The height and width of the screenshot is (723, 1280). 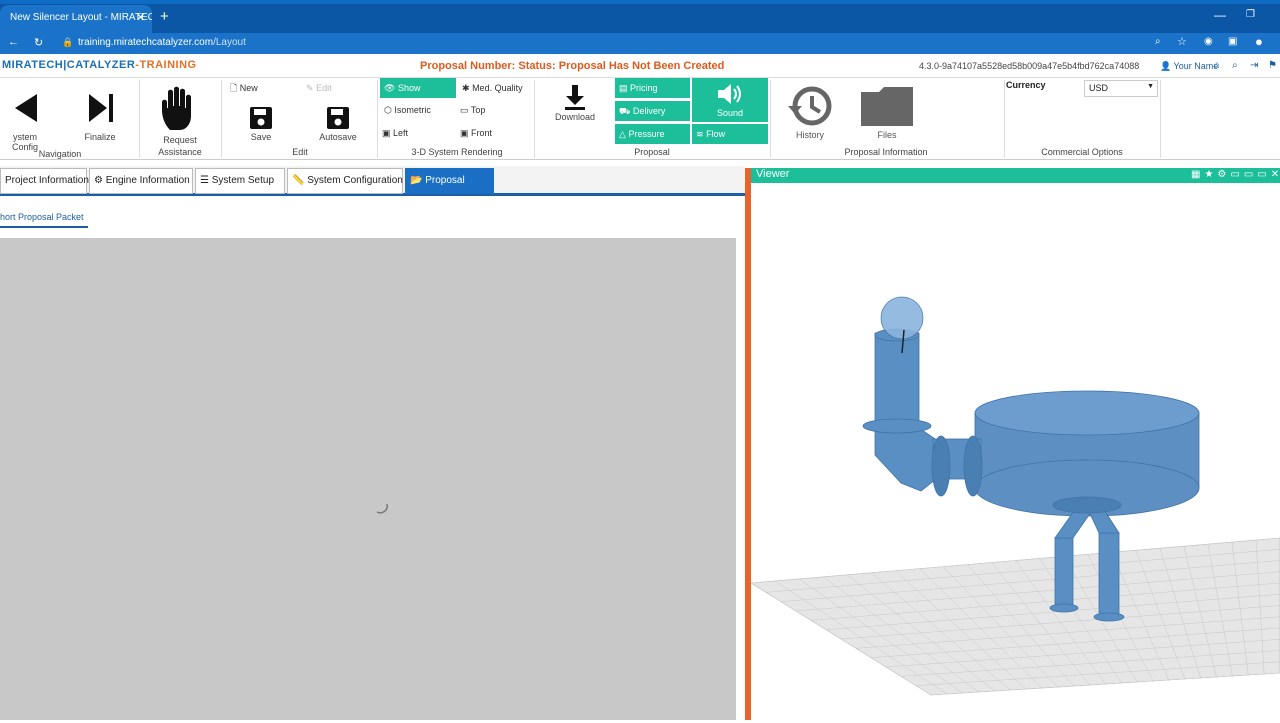 What do you see at coordinates (922, 414) in the screenshot?
I see `elbow-pipe` at bounding box center [922, 414].